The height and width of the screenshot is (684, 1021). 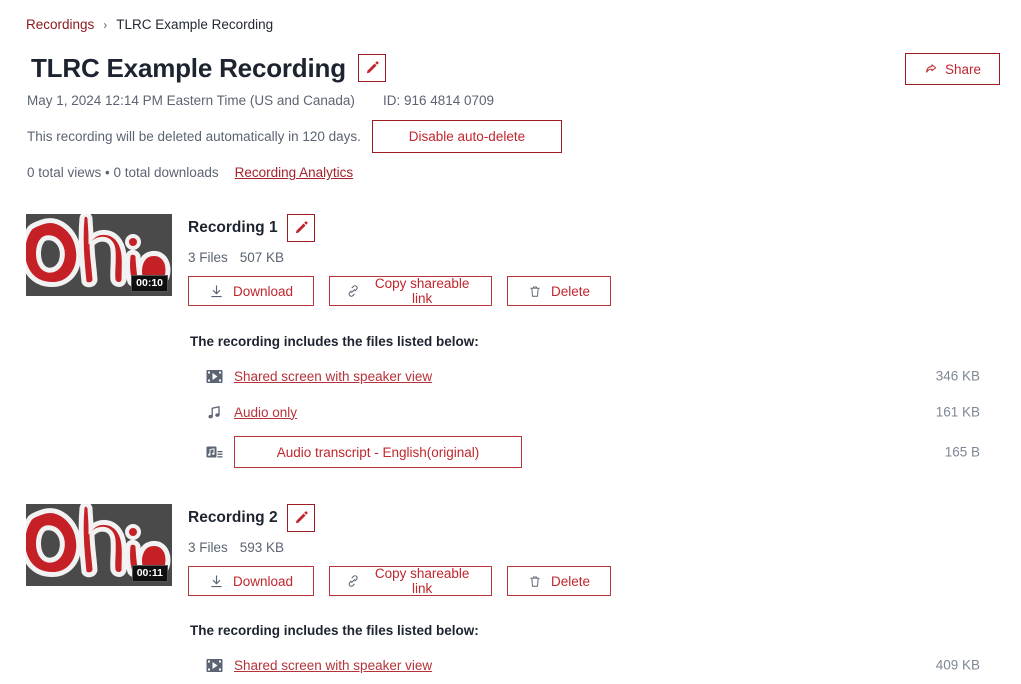 What do you see at coordinates (585, 412) in the screenshot?
I see `file-row: Audio only 161 KB` at bounding box center [585, 412].